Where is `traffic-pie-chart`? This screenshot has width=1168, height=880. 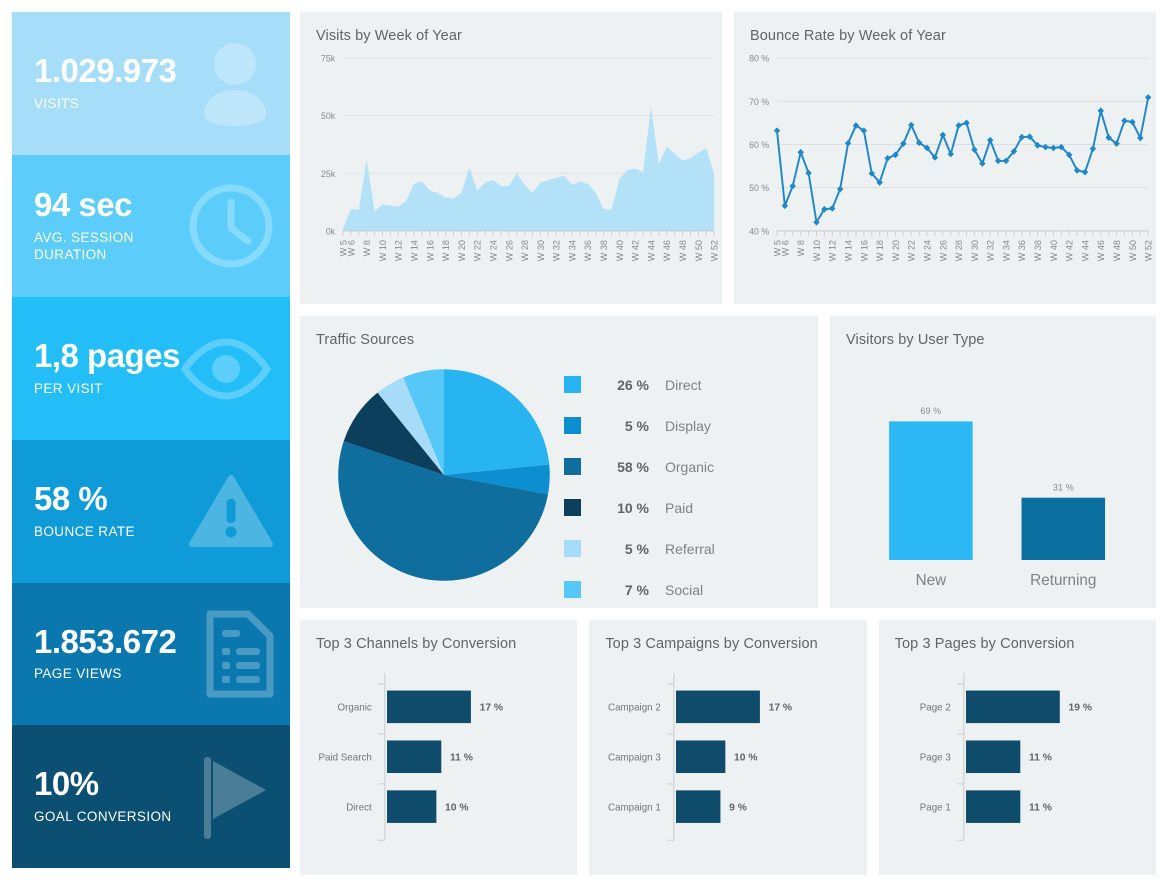 traffic-pie-chart is located at coordinates (444, 475).